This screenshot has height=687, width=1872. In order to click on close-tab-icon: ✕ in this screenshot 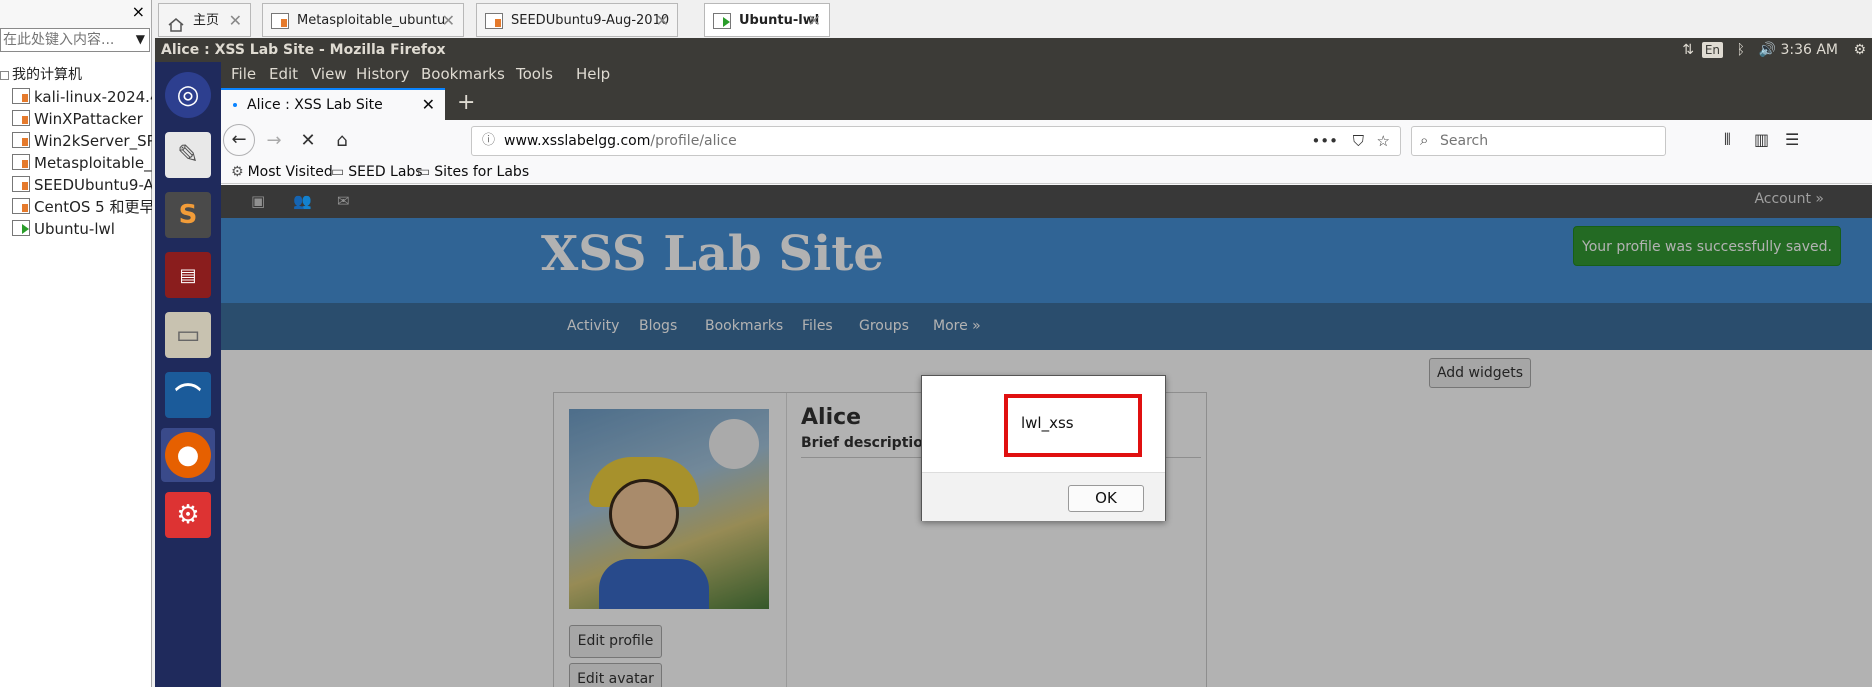, I will do `click(428, 105)`.